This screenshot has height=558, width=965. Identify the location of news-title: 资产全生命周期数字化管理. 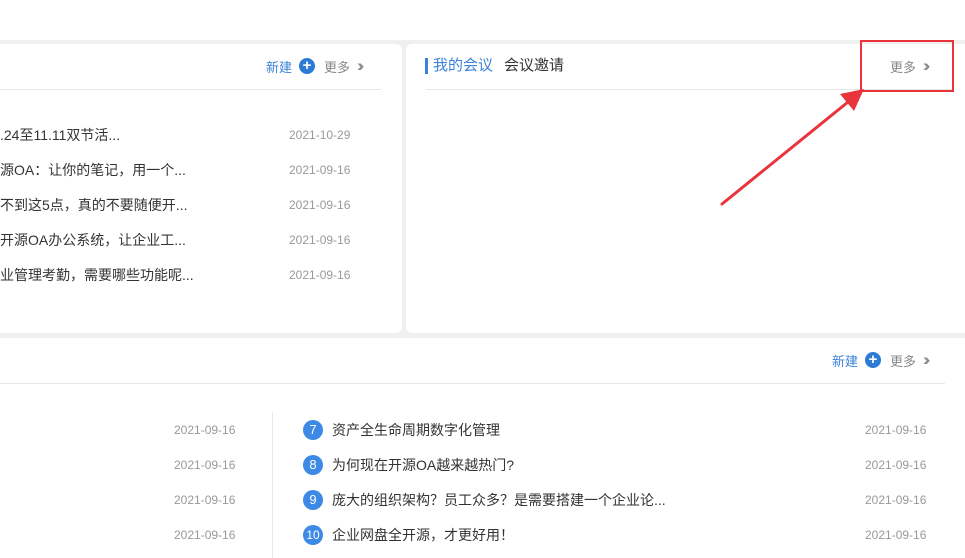
(416, 430).